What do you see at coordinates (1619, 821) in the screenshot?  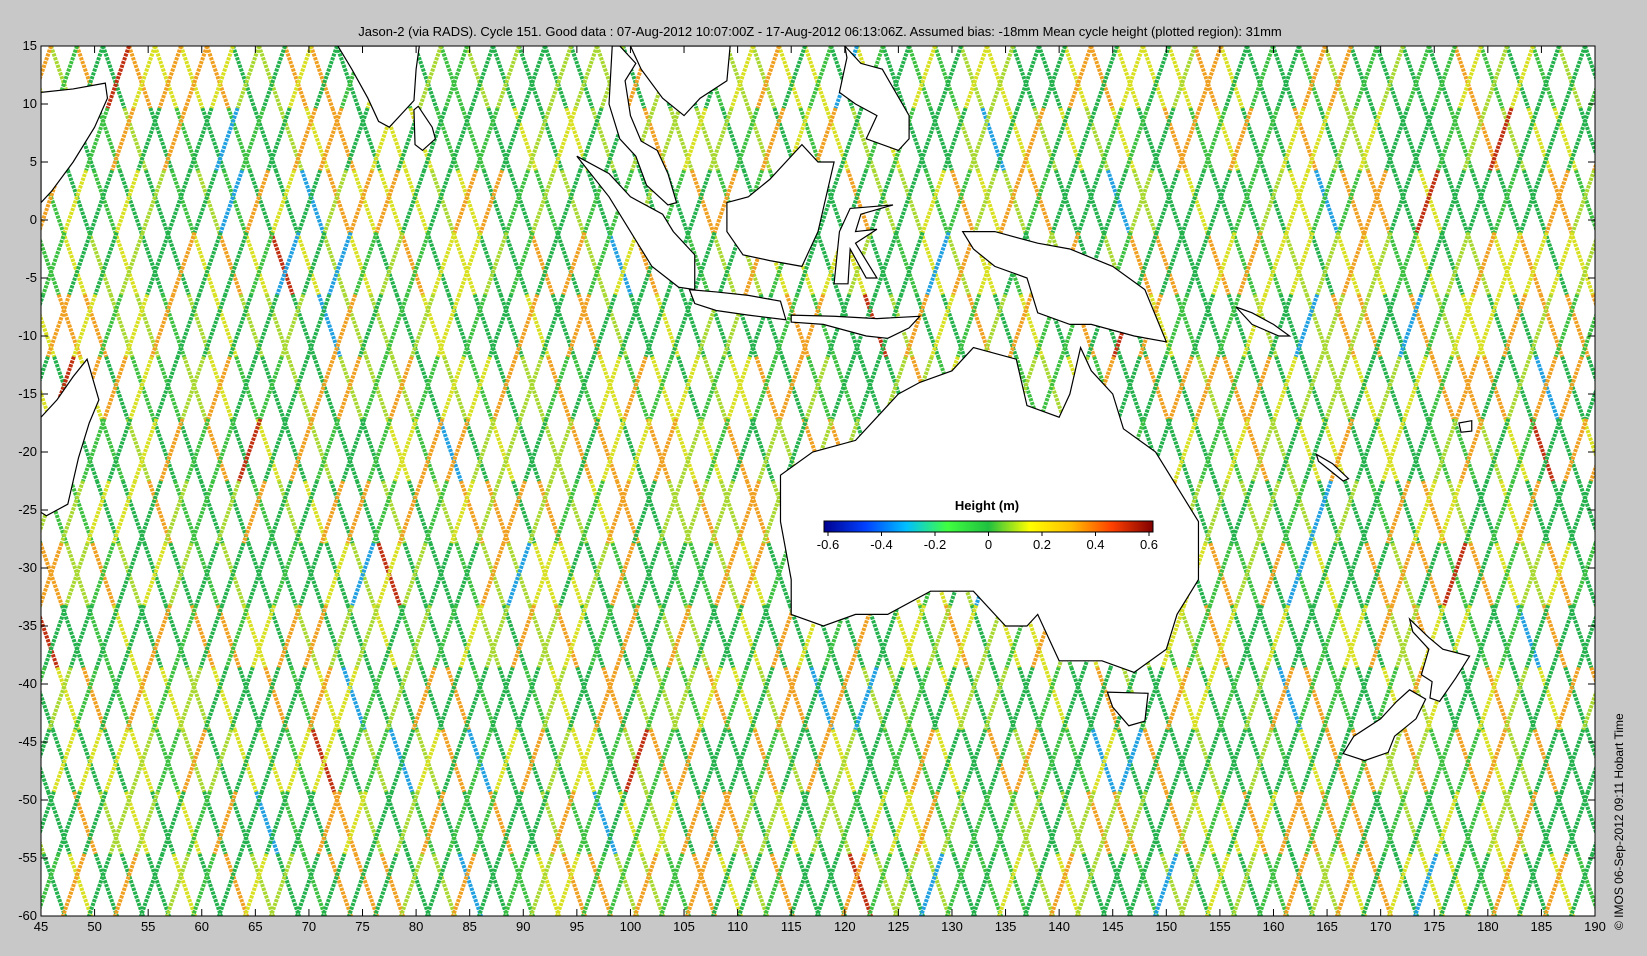 I see `credit-text: © IMOS 06-Sep-2012 09:11 Hobart Time` at bounding box center [1619, 821].